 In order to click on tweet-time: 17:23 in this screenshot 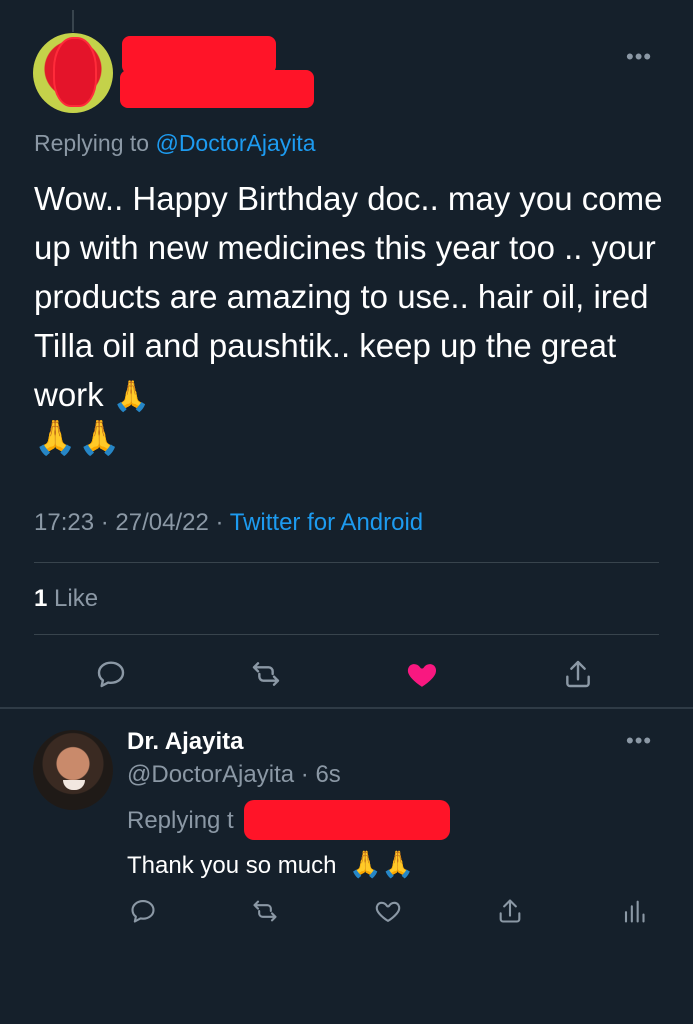, I will do `click(64, 522)`.